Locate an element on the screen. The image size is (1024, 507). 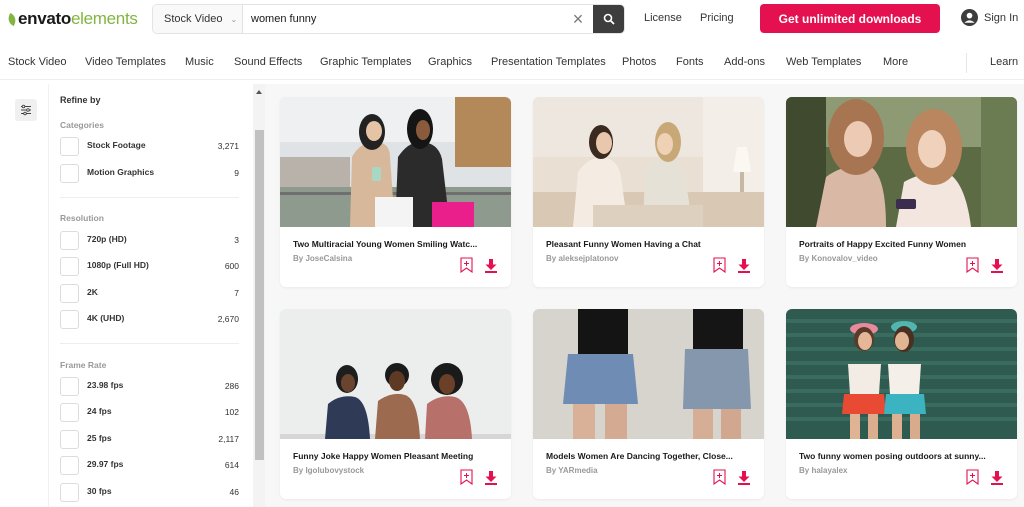
filter-option: 29.97 fps 614 is located at coordinates (149, 466).